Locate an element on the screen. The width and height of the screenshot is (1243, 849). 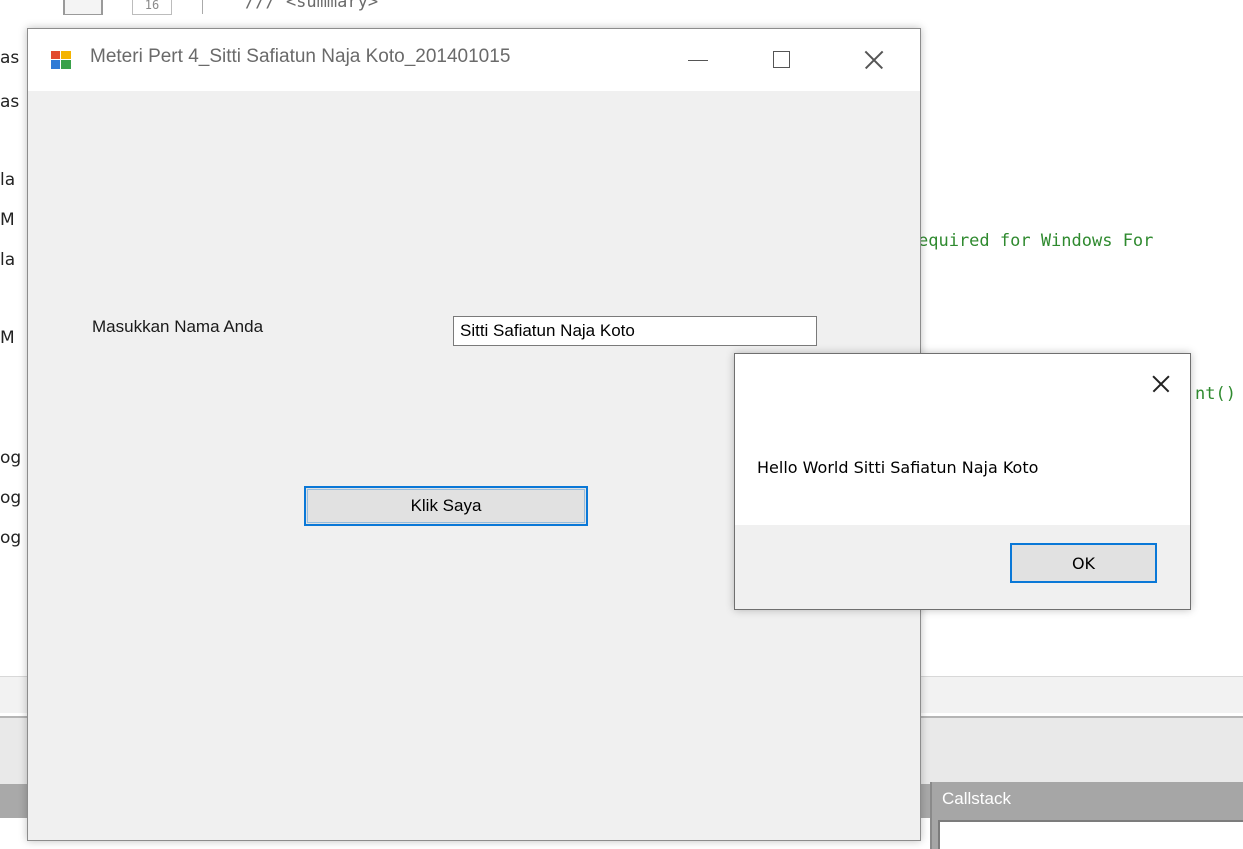
dialog-button-area: OK is located at coordinates (962, 567).